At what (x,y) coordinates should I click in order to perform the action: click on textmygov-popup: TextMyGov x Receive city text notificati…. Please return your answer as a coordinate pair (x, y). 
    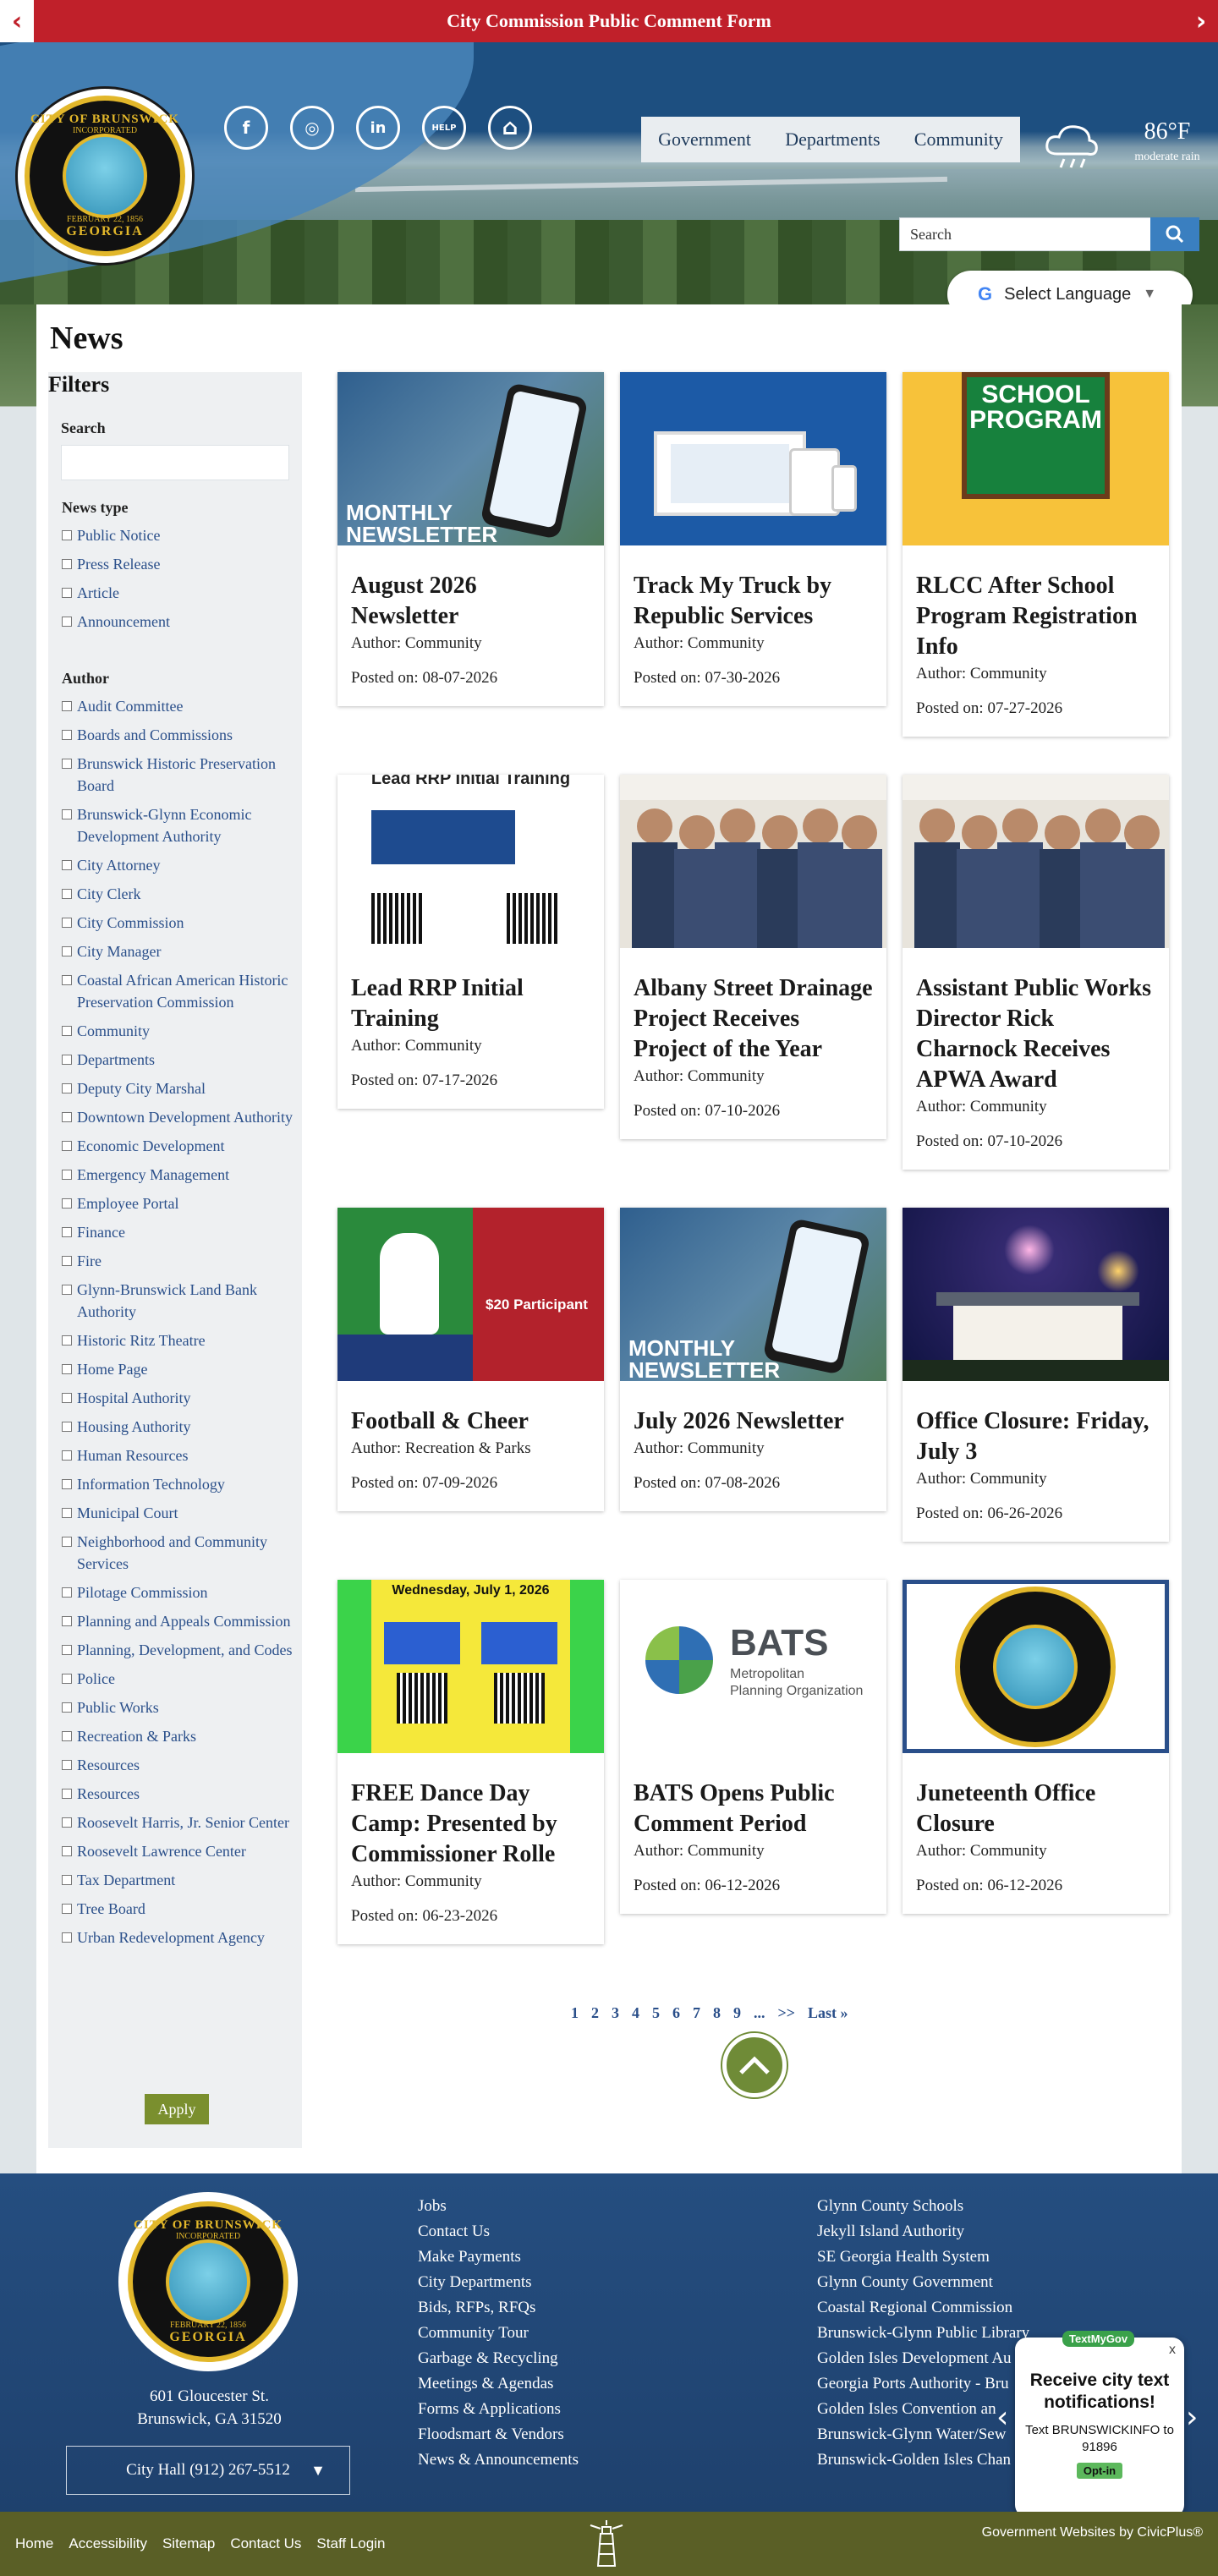
    Looking at the image, I should click on (1099, 2424).